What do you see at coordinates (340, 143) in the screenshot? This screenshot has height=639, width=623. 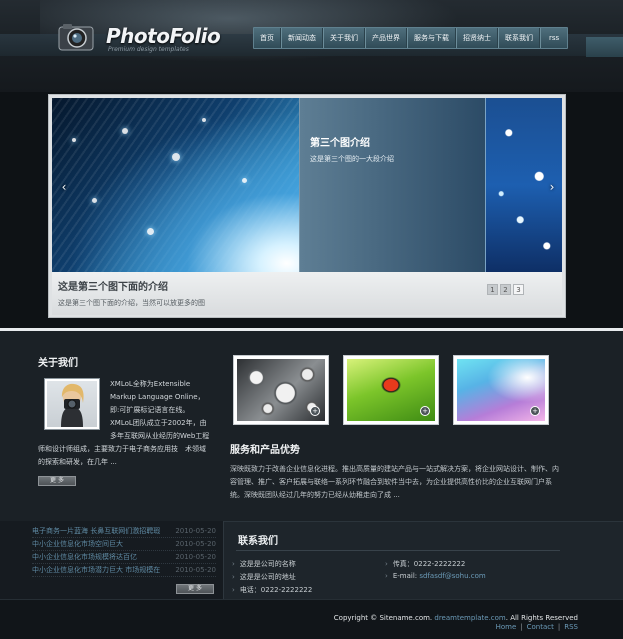 I see `slide-caption-title: 第三个图介绍` at bounding box center [340, 143].